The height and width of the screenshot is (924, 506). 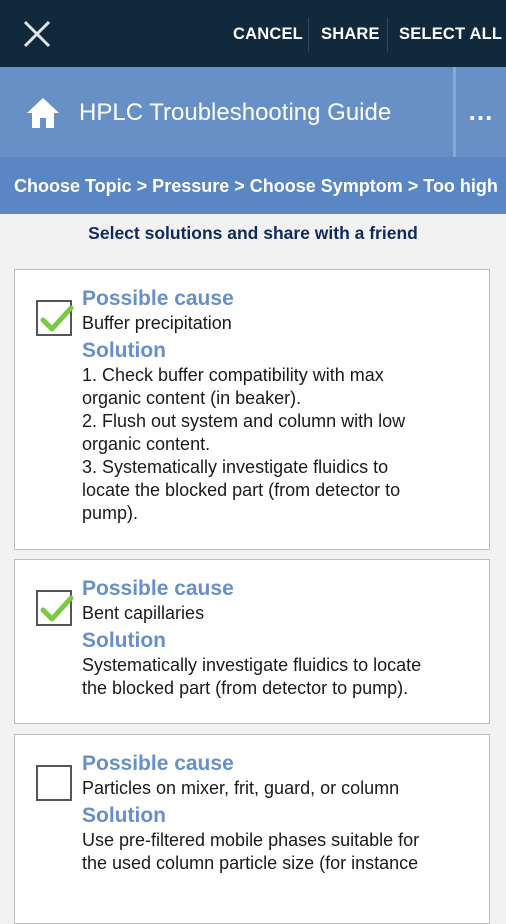 What do you see at coordinates (146, 444) in the screenshot?
I see `solution-line: organic content.` at bounding box center [146, 444].